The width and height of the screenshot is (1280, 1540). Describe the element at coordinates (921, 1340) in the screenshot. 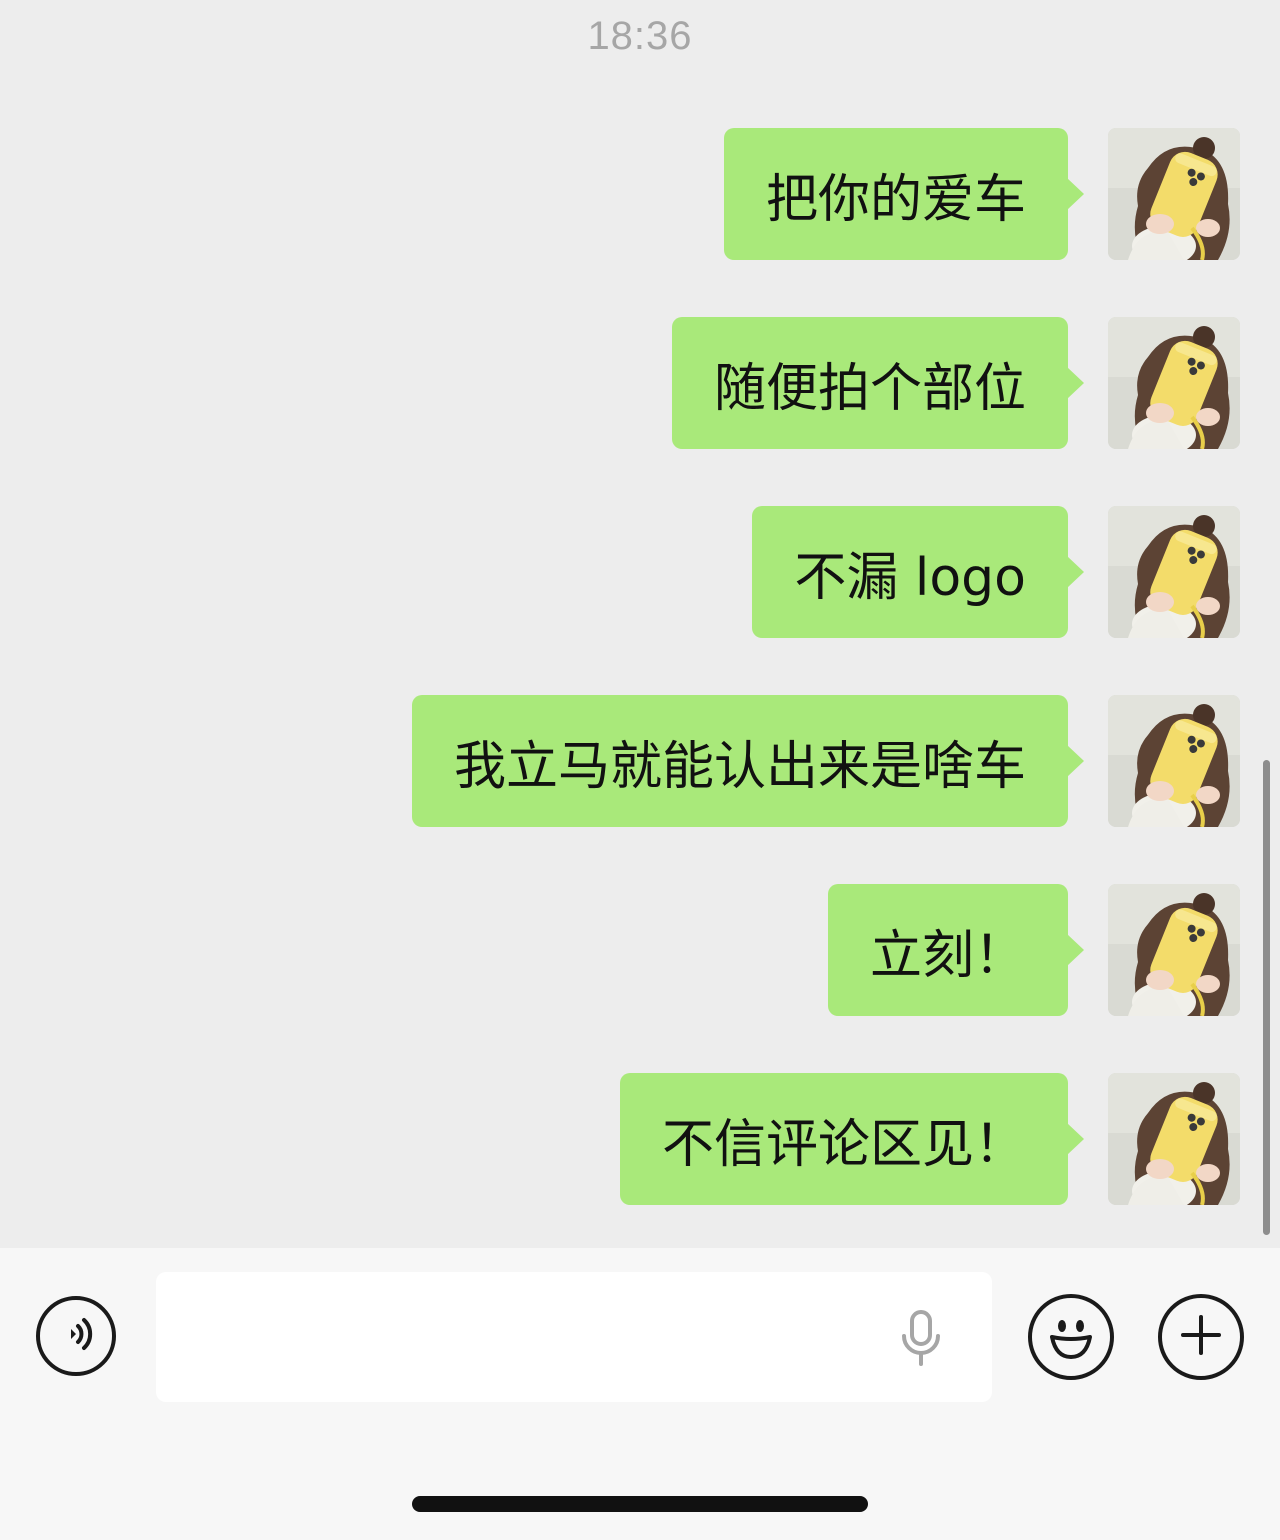

I see `microphone-icon` at that location.